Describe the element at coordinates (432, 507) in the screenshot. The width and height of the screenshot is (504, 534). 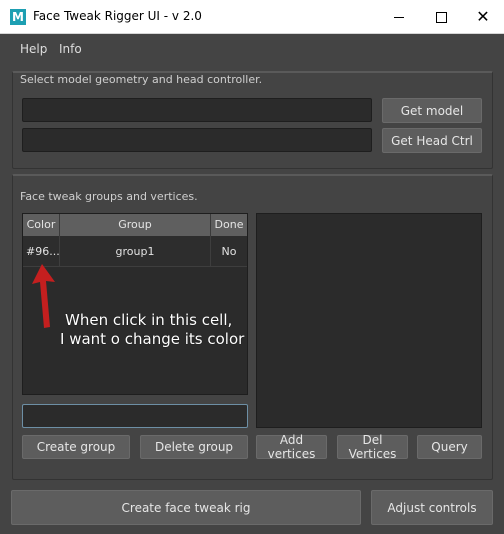
I see `adjust-controls-button: Adjust controls` at that location.